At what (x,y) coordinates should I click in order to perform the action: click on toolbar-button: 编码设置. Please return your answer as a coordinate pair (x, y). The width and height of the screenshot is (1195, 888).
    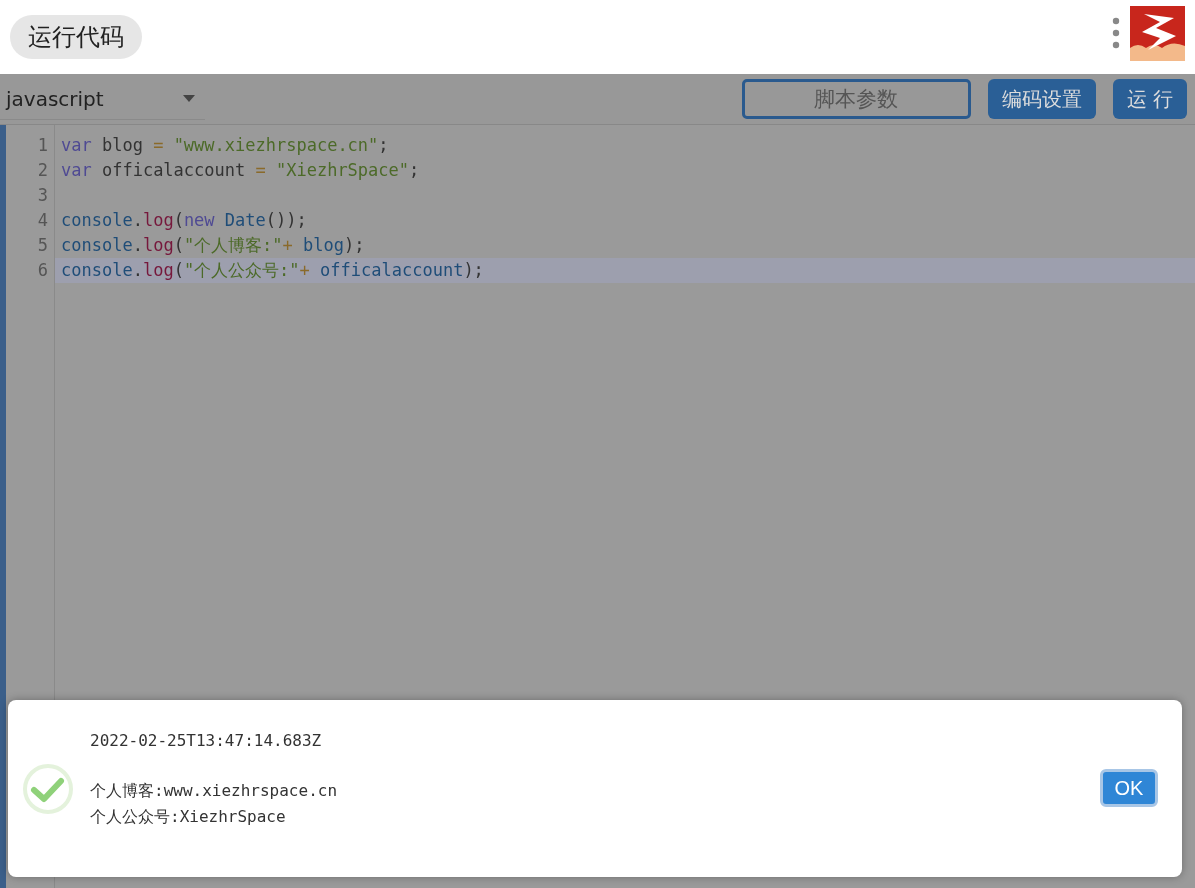
    Looking at the image, I should click on (1041, 99).